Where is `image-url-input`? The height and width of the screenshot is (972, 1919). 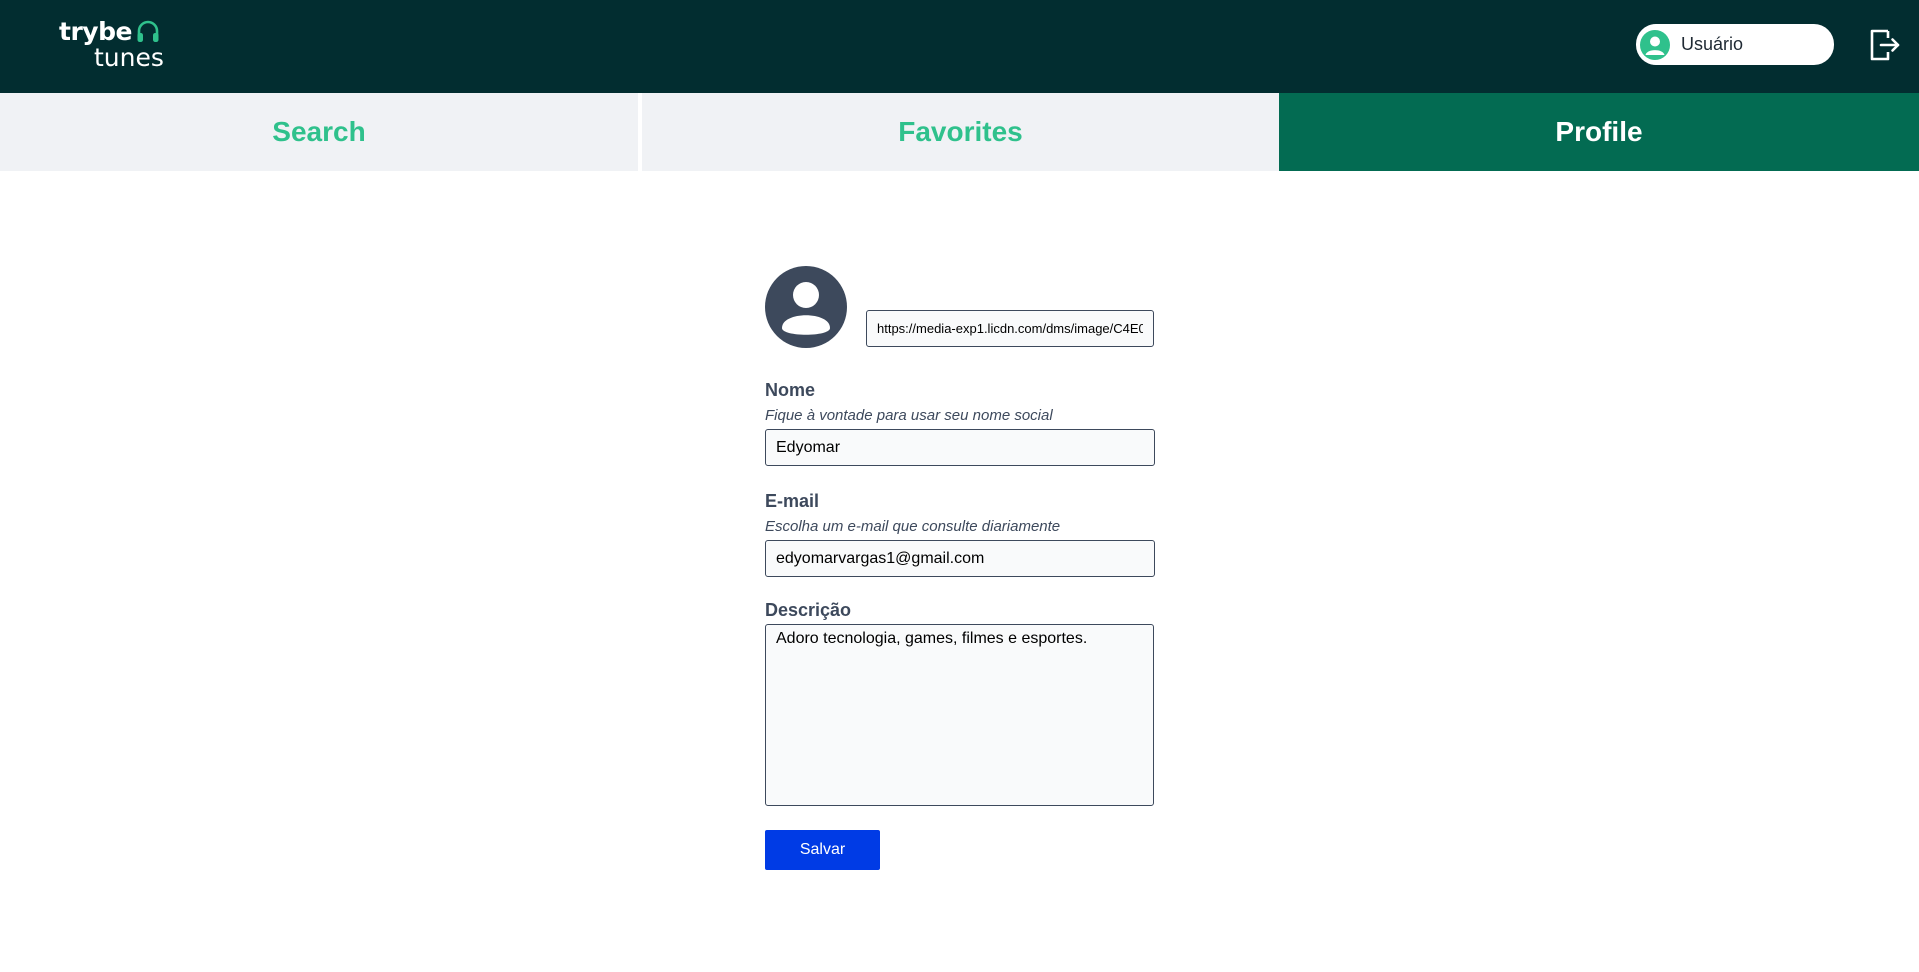 image-url-input is located at coordinates (1010, 328).